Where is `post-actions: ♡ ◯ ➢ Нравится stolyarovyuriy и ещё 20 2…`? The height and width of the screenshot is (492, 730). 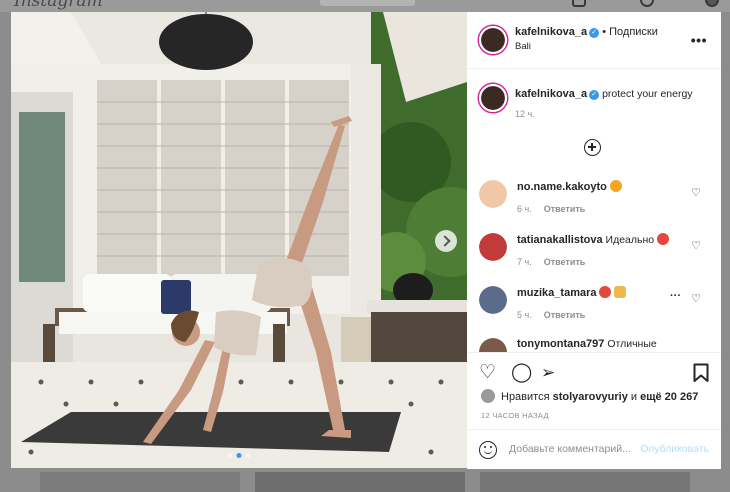
post-actions: ♡ ◯ ➢ Нравится stolyarovyuriy и ещё 20 2… is located at coordinates (594, 410).